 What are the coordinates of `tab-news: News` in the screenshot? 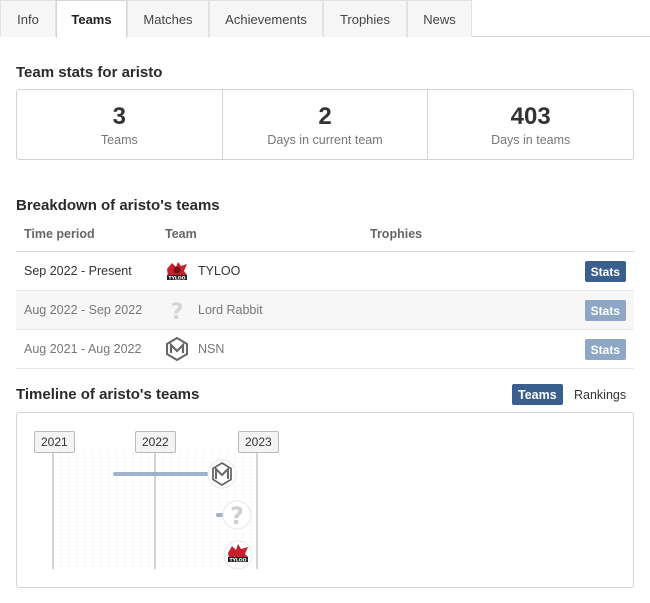 It's located at (439, 18).